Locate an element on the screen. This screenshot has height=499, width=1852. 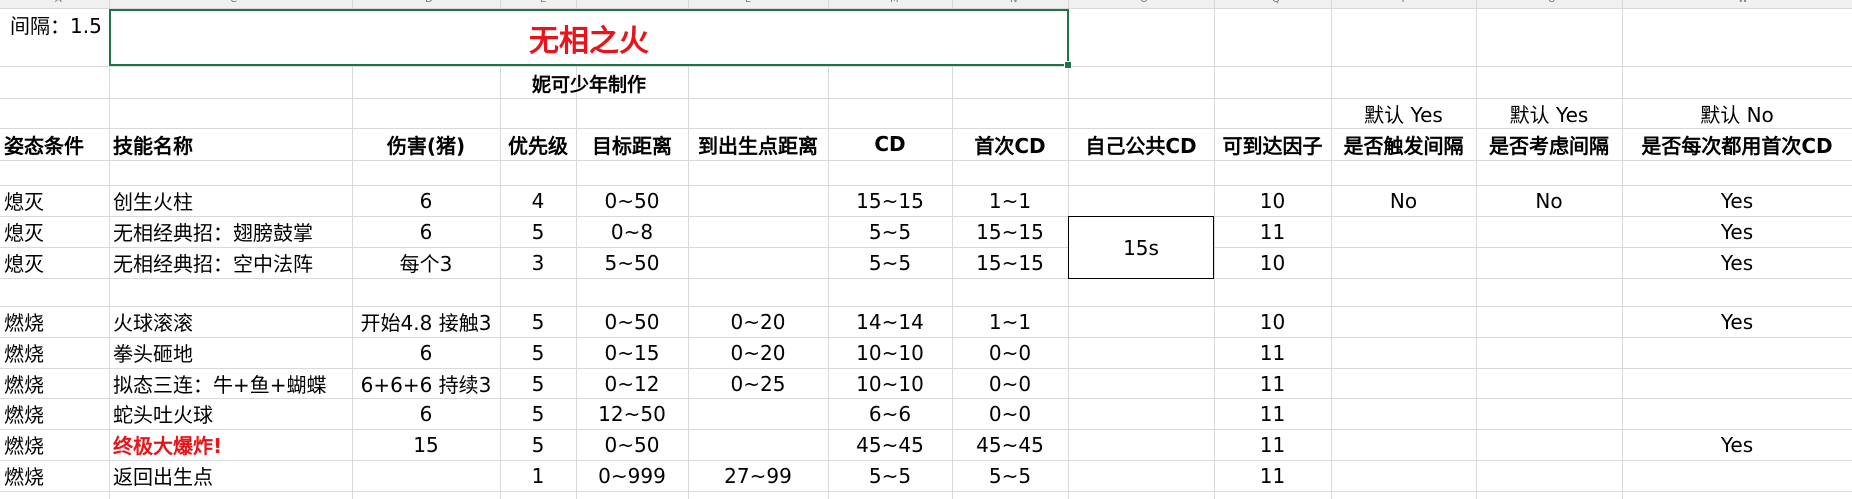
table-cell: 1~1 is located at coordinates (1010, 200).